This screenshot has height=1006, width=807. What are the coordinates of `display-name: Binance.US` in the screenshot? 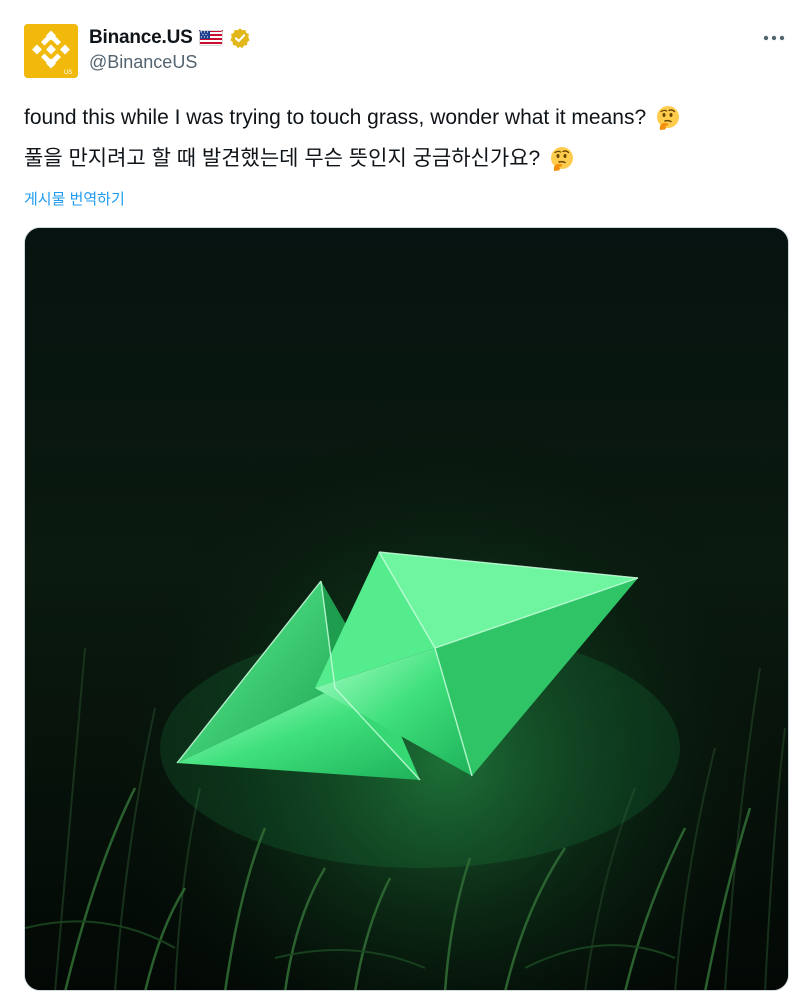 It's located at (141, 38).